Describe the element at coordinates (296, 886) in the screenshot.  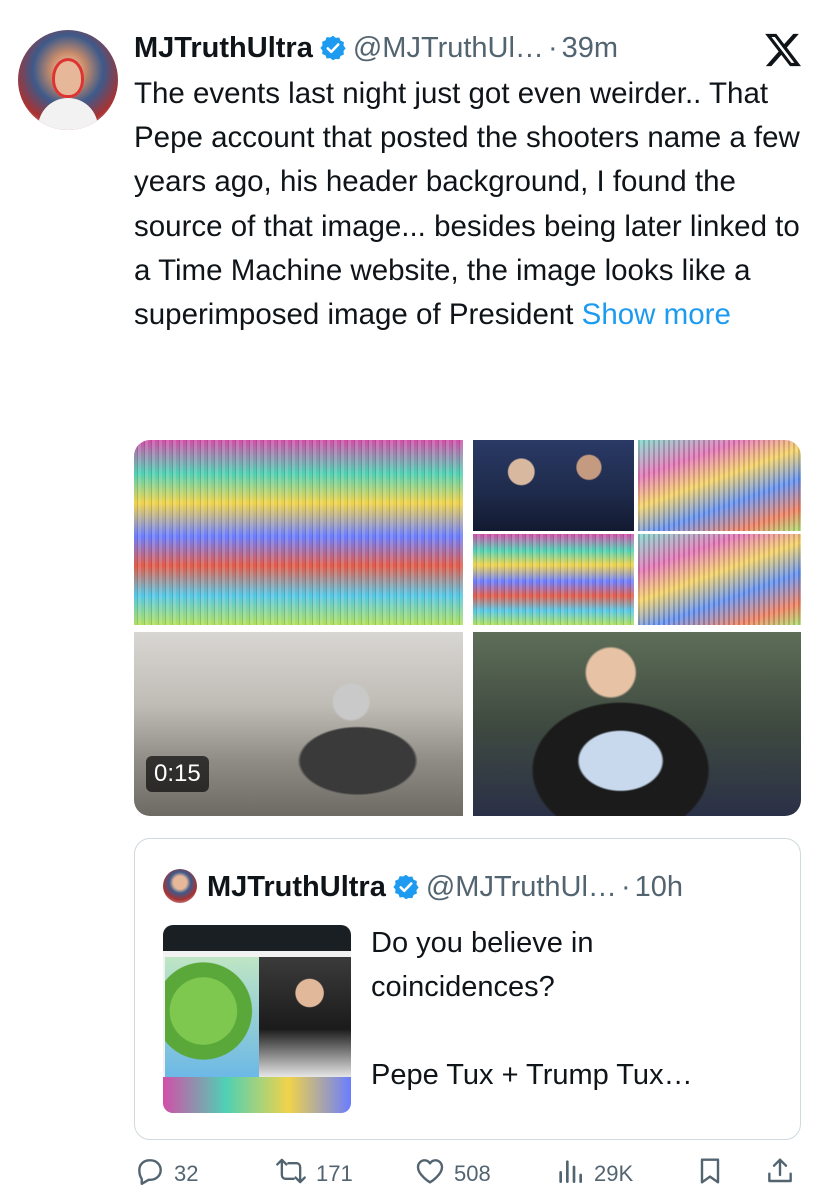
I see `quote-author-name: MJTruthUltra` at that location.